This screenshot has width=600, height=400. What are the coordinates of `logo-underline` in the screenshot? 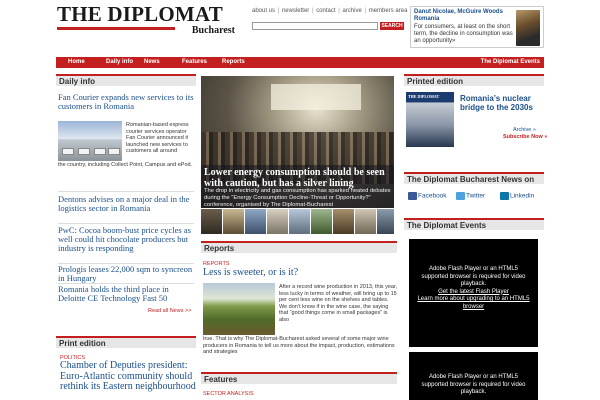 It's located at (116, 28).